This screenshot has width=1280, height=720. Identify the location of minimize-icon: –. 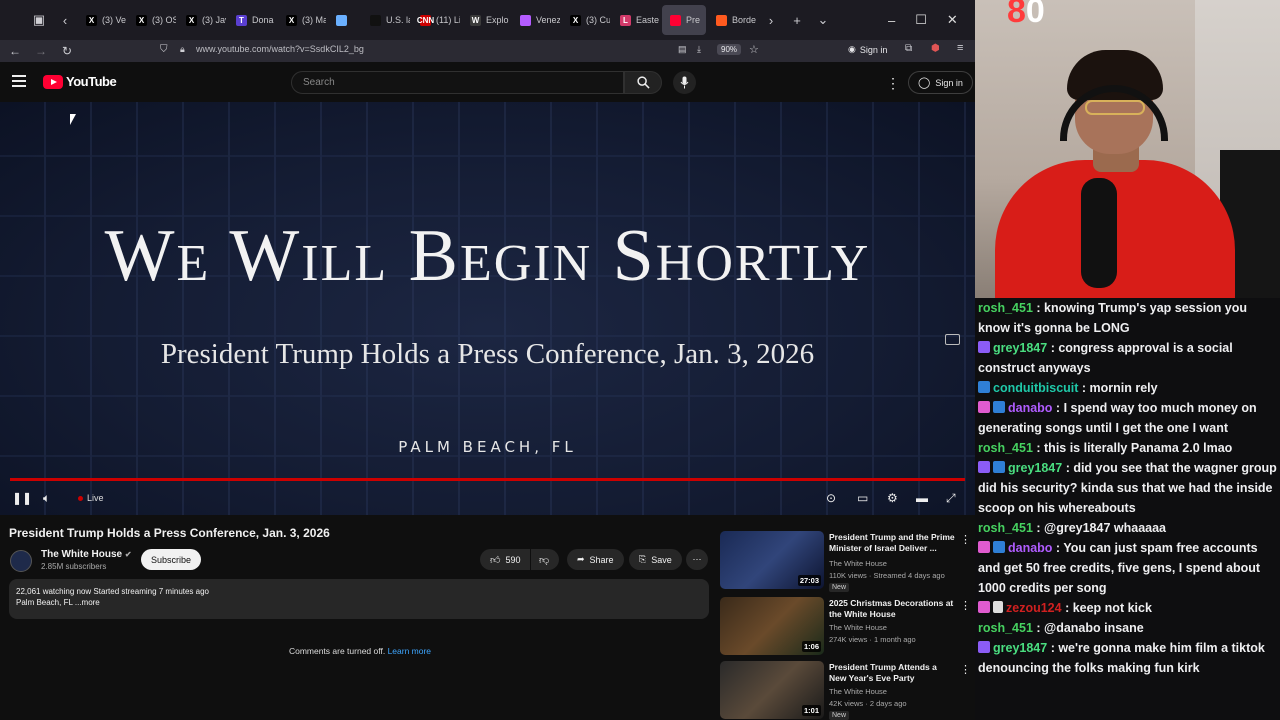
(891, 20).